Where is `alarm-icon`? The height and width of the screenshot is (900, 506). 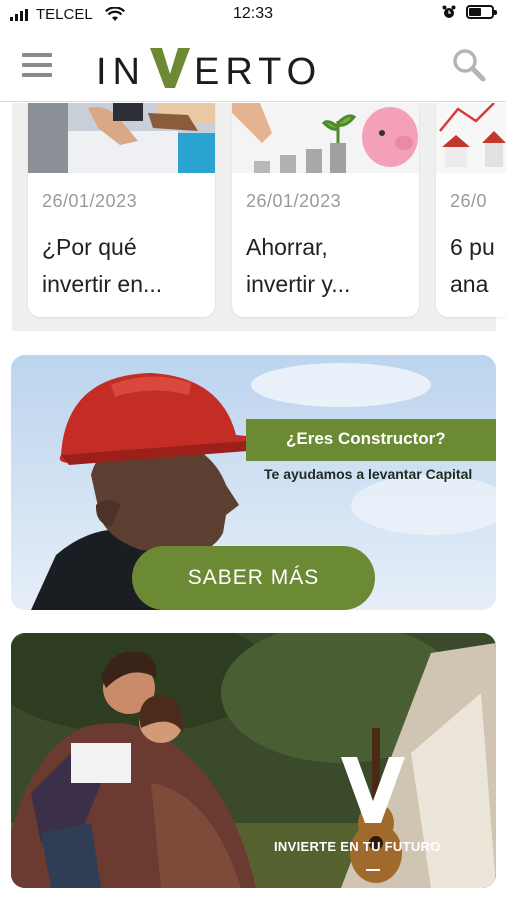
alarm-icon is located at coordinates (449, 11).